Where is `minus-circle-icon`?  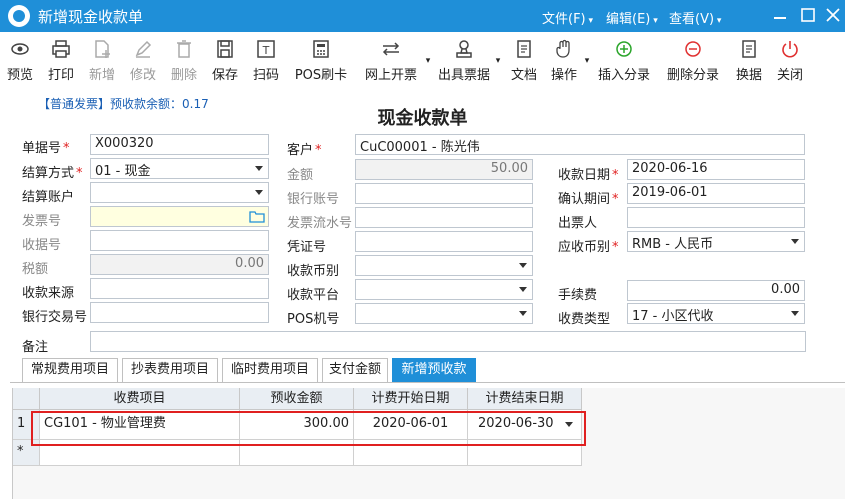
minus-circle-icon is located at coordinates (693, 49).